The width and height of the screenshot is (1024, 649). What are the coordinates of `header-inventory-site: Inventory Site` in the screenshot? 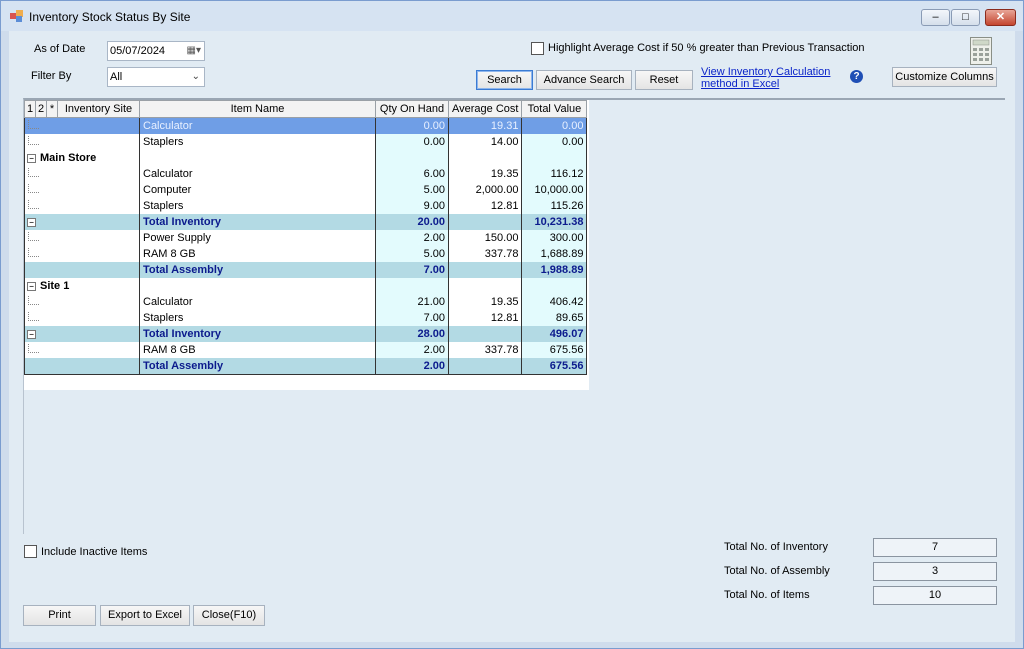 It's located at (98, 109).